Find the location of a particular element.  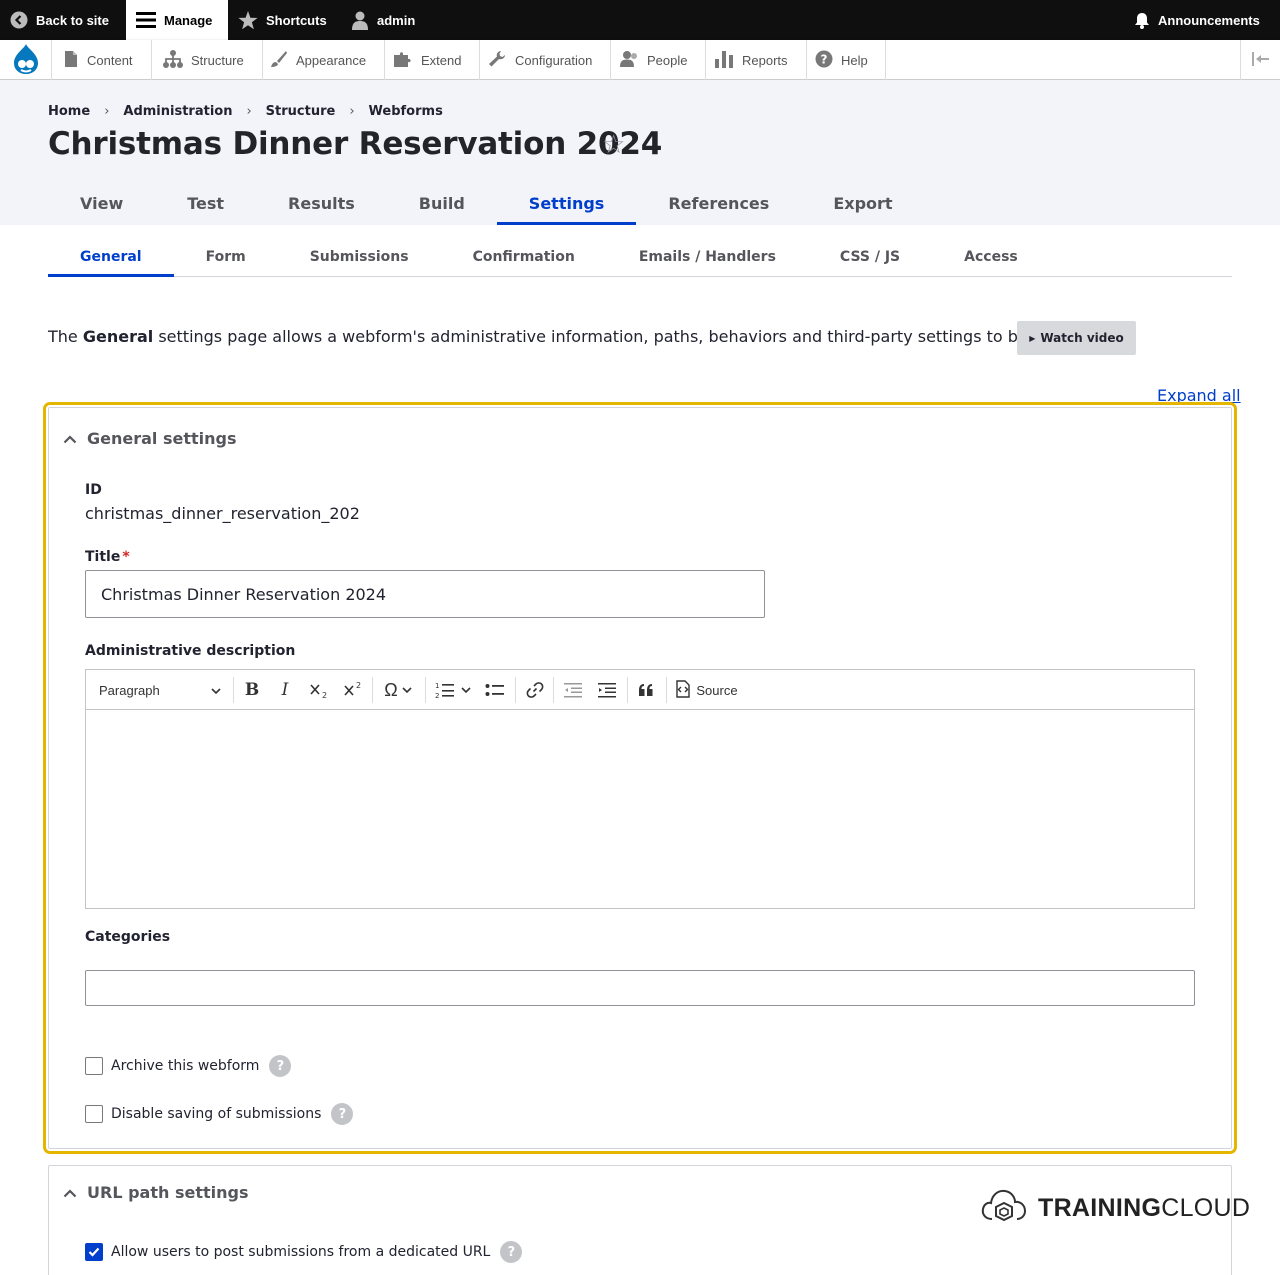

expand-all-link: Expand all is located at coordinates (1199, 395).